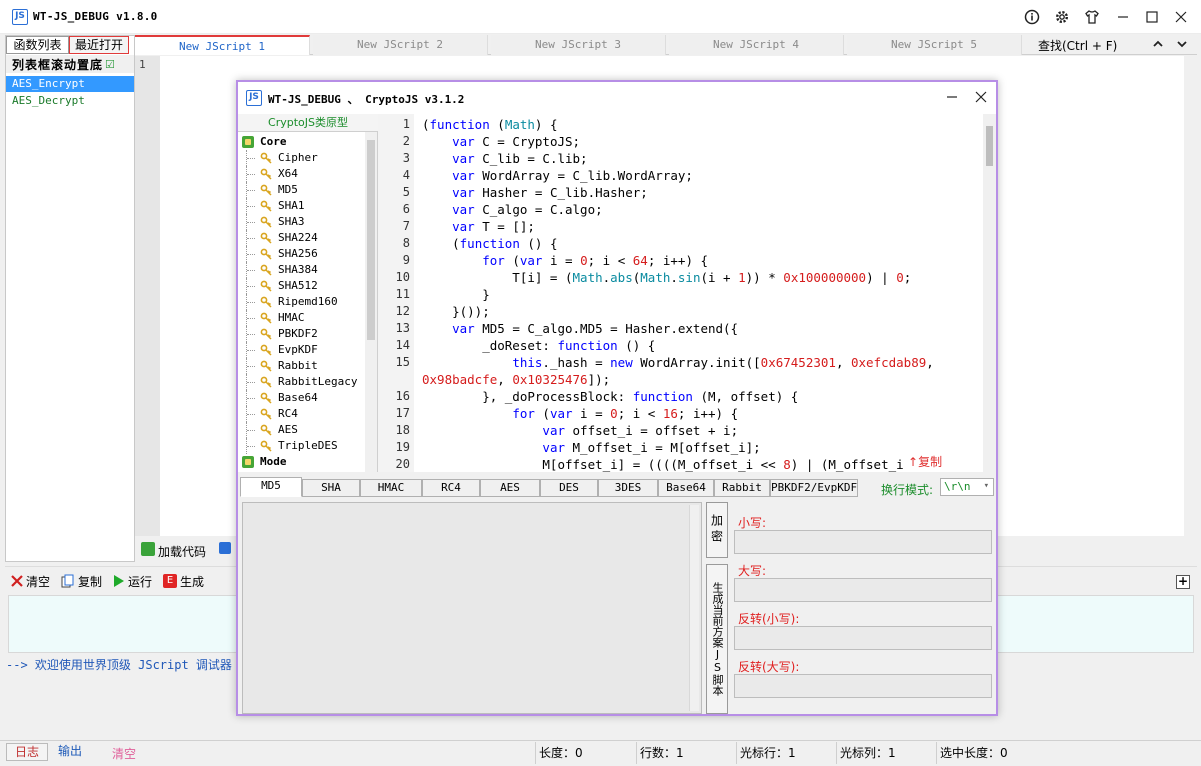 Image resolution: width=1201 pixels, height=766 pixels. I want to click on tab-new-jscript-4: New JScript 4, so click(756, 45).